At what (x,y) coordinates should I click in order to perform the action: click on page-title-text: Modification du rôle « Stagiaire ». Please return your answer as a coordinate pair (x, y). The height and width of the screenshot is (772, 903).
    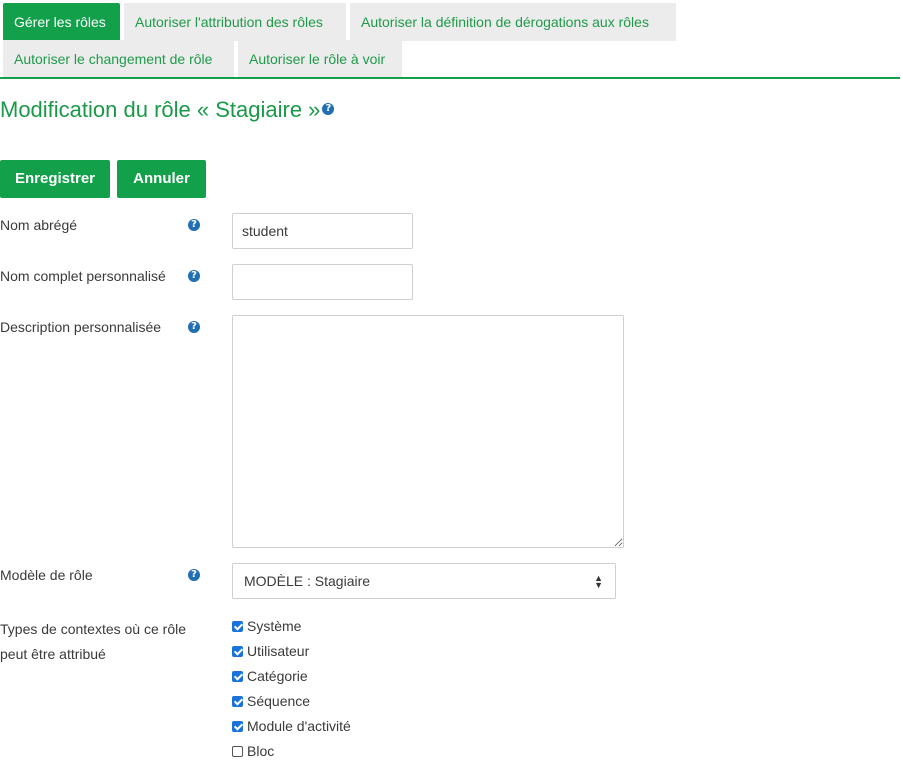
    Looking at the image, I should click on (160, 109).